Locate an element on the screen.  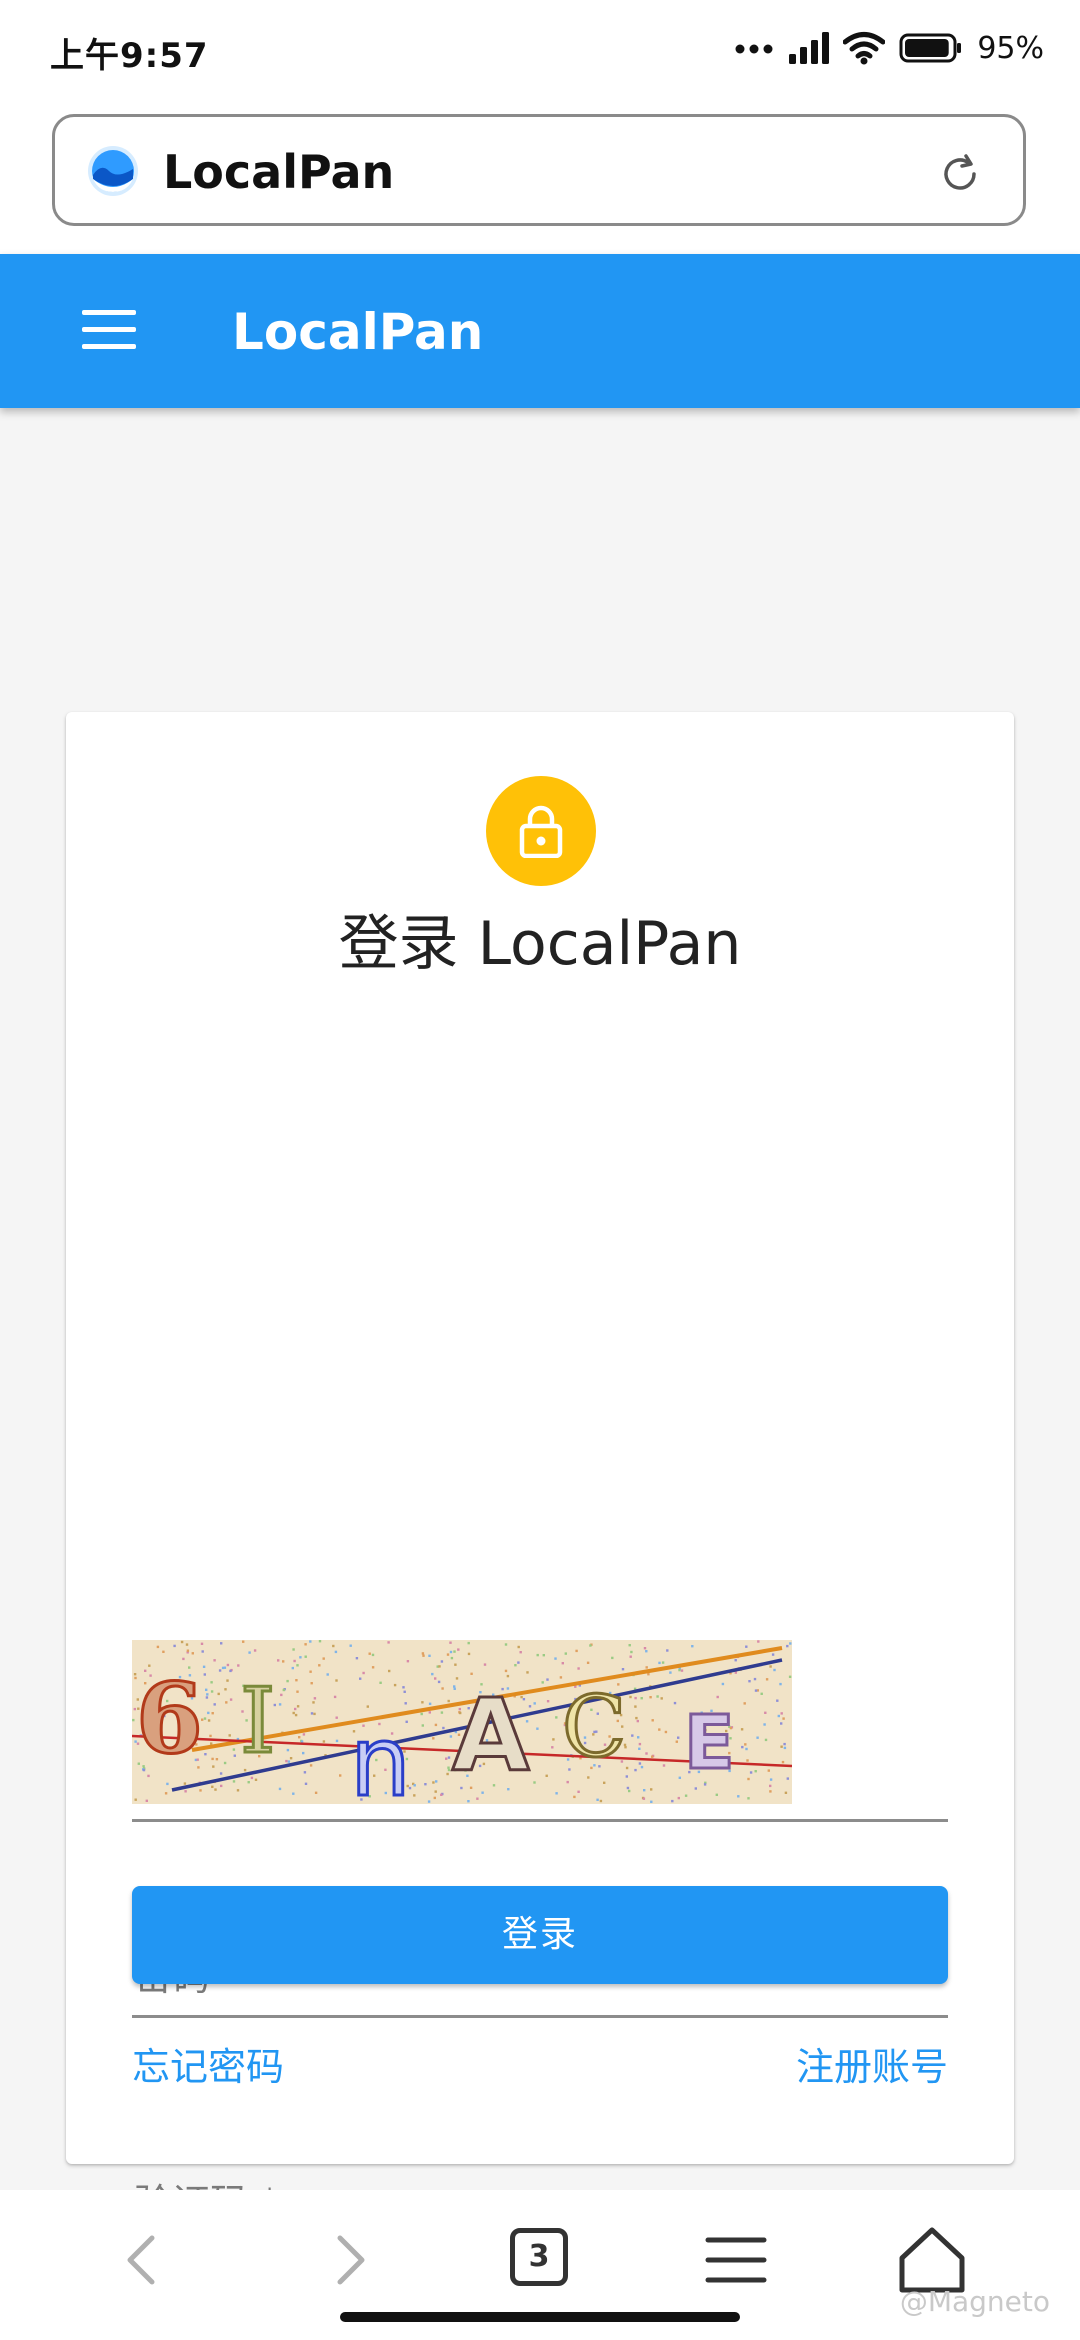
app-title: LocalPan is located at coordinates (358, 332).